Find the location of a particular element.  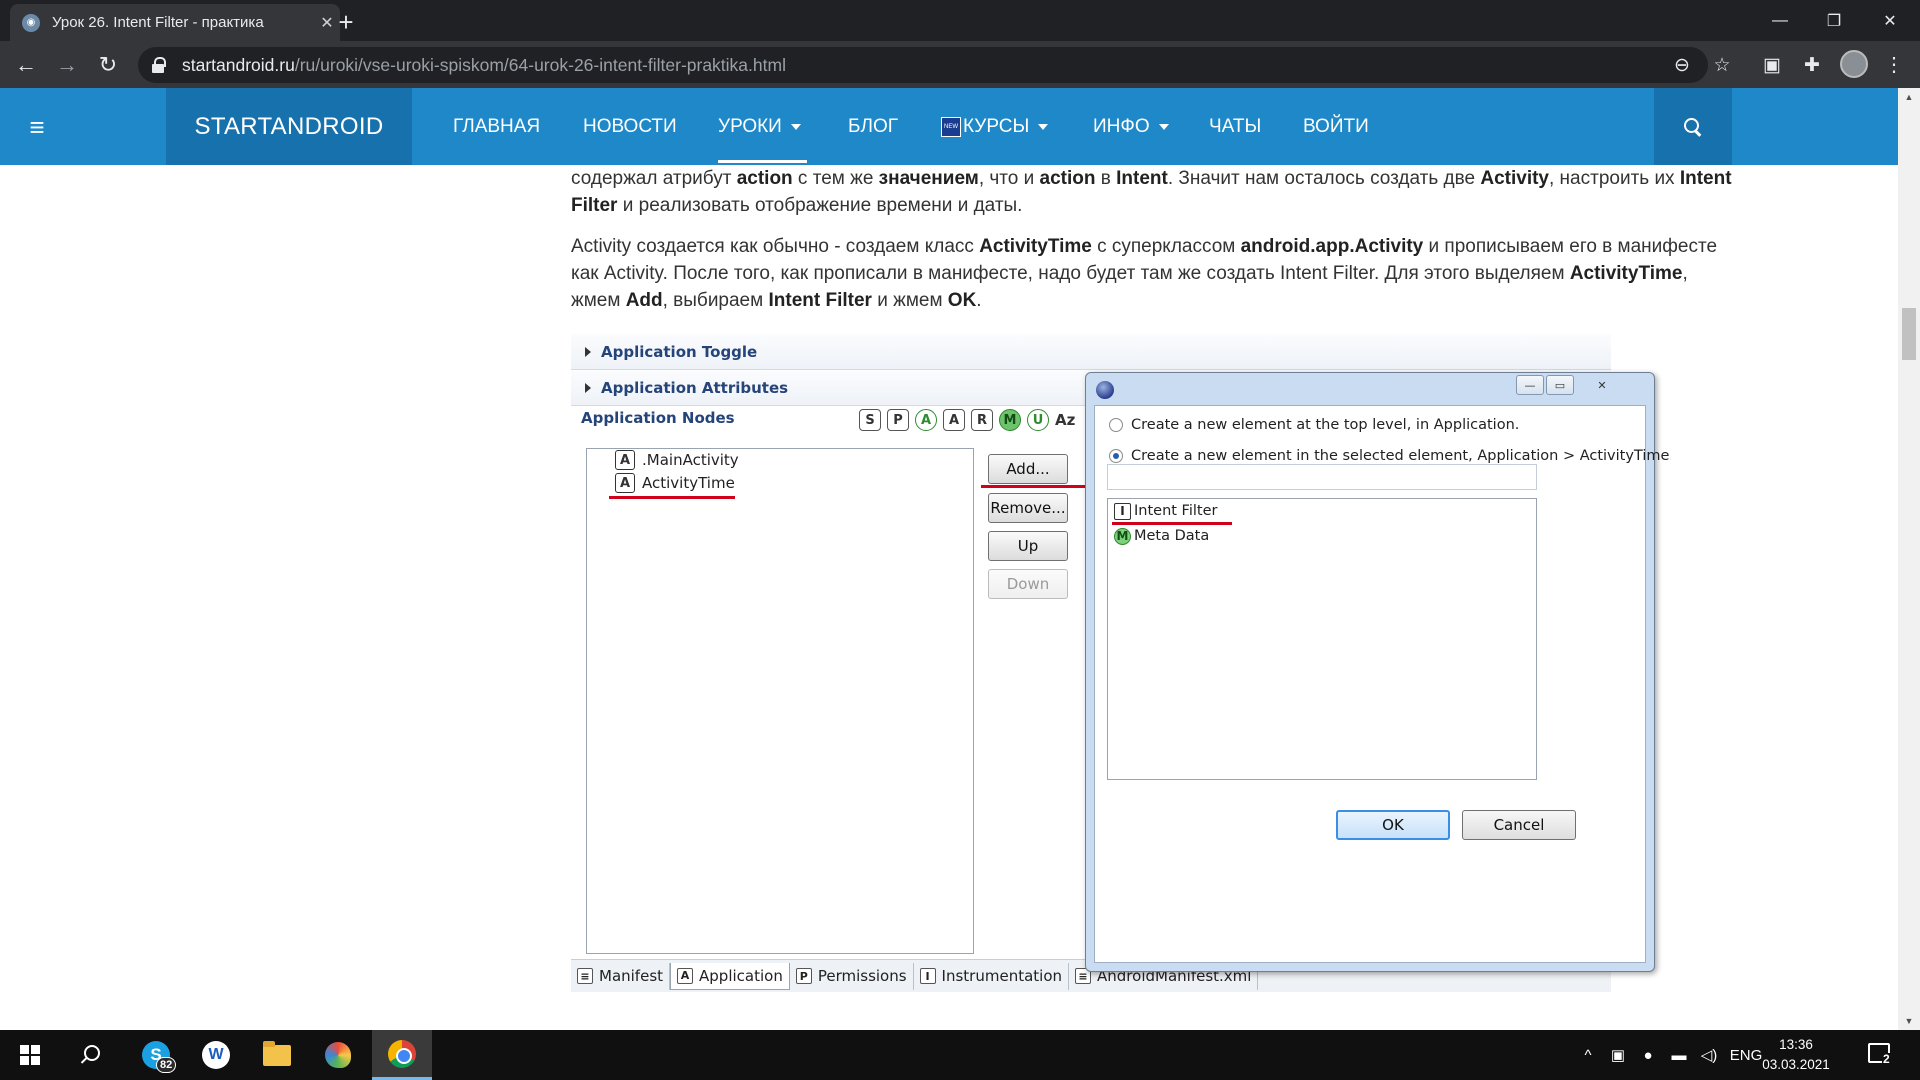

nodes-header: Application Nodes is located at coordinates (658, 418).